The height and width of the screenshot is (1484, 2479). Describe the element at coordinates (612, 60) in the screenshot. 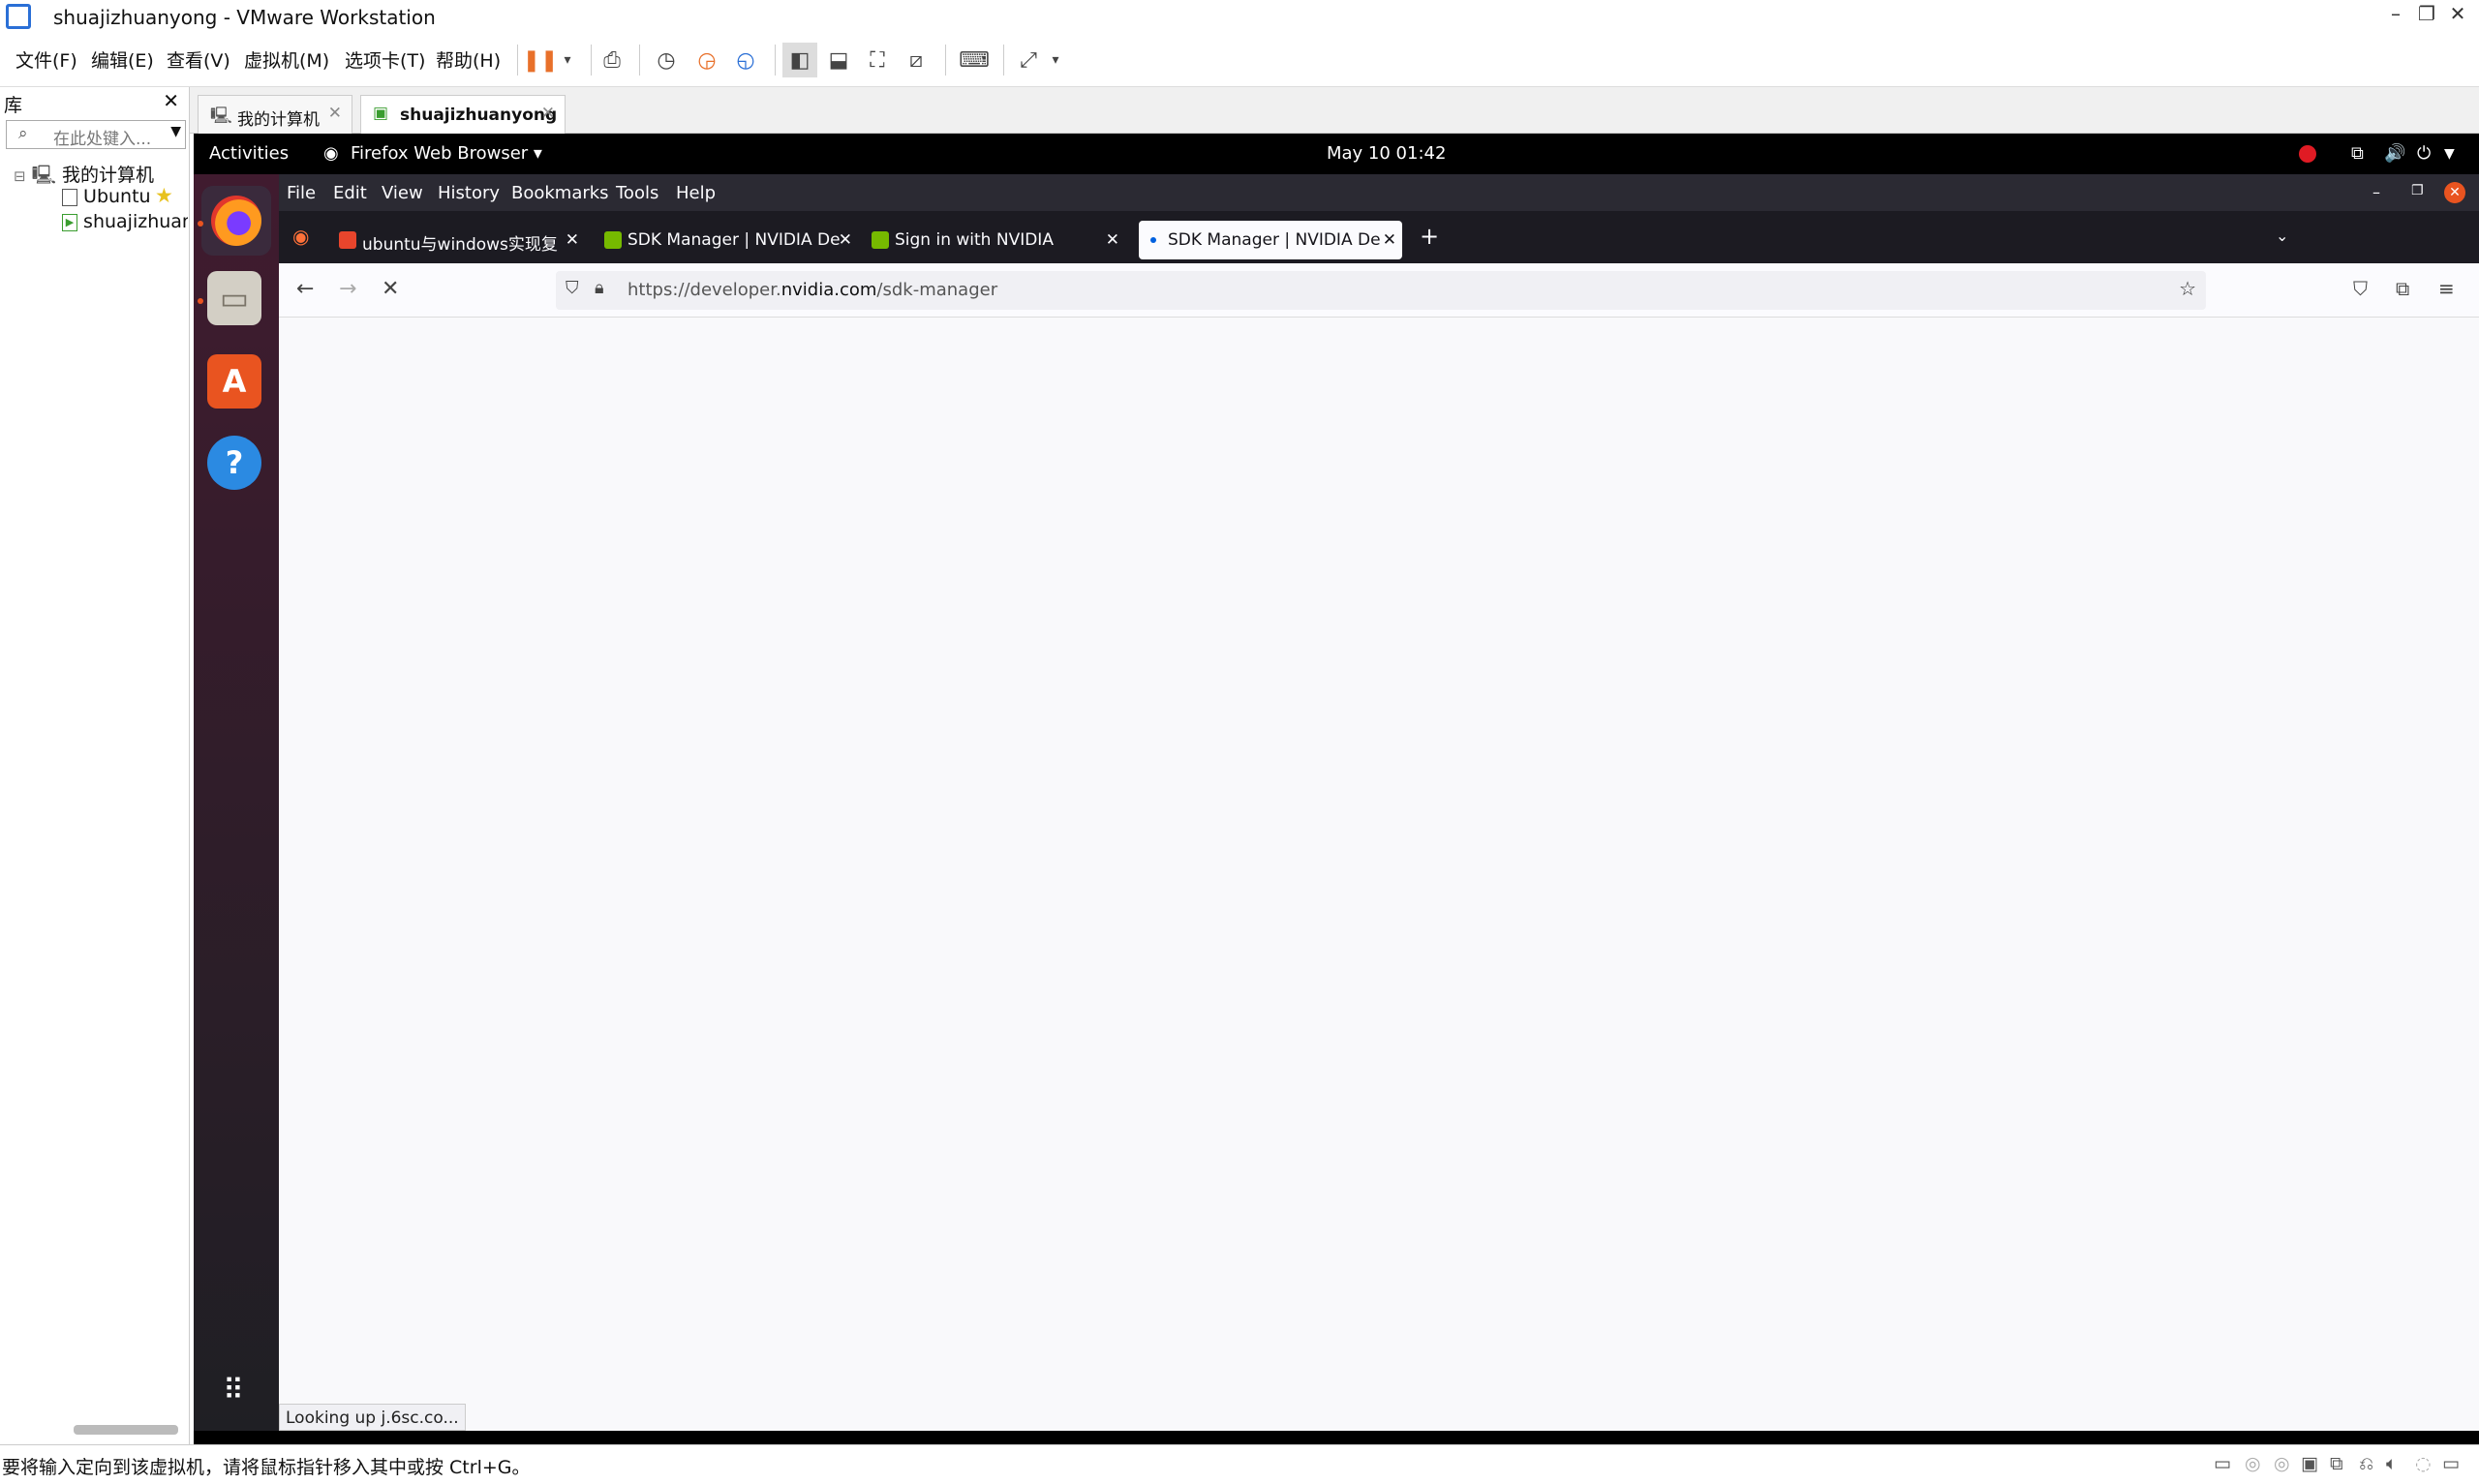

I see `send-ctrl-alt-del-icon: ⎙` at that location.